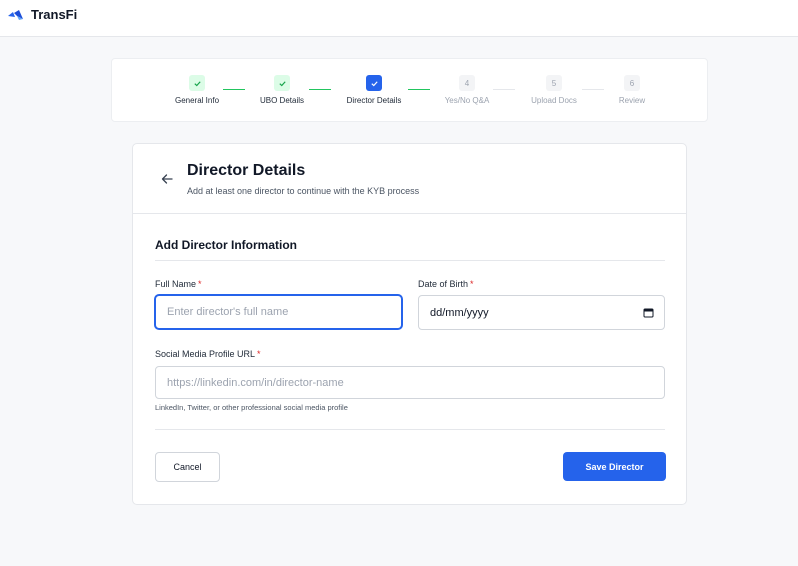 The height and width of the screenshot is (566, 798). I want to click on full-name-label-text: Full Name, so click(176, 284).